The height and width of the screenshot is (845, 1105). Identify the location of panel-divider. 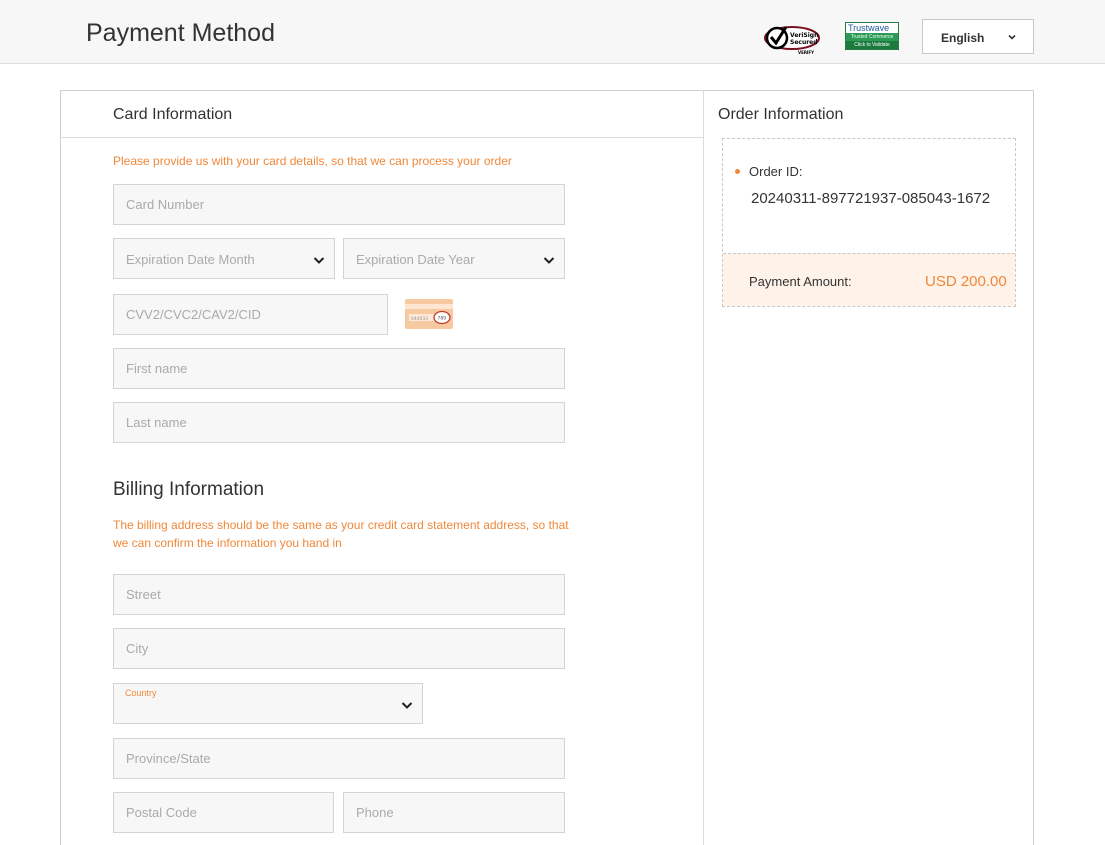
(703, 467).